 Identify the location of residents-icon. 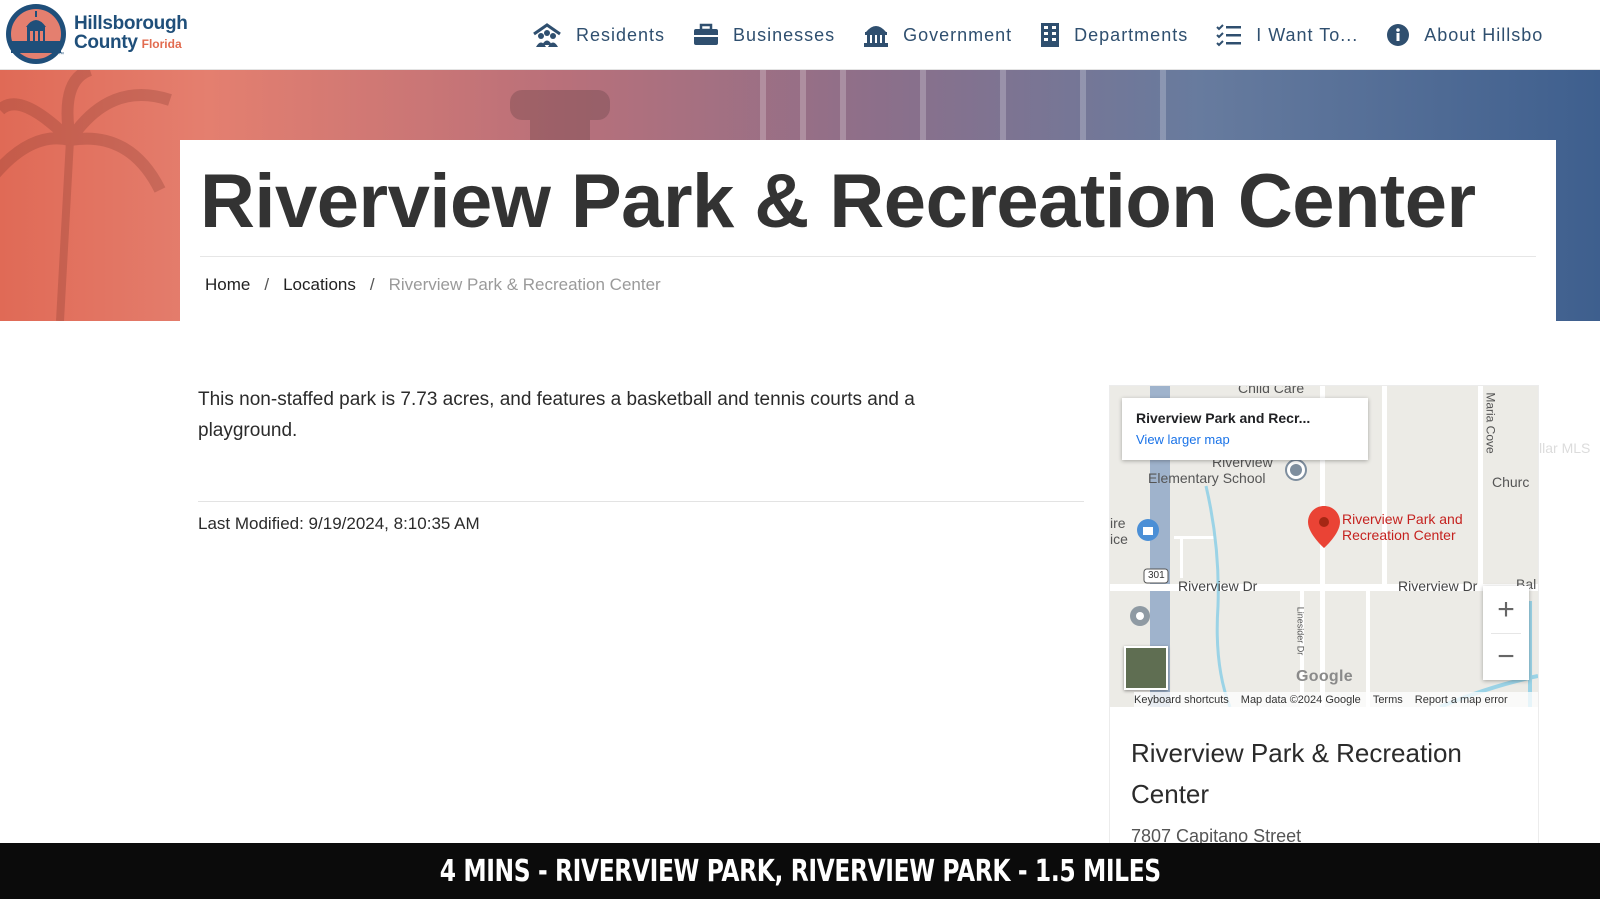
(547, 35).